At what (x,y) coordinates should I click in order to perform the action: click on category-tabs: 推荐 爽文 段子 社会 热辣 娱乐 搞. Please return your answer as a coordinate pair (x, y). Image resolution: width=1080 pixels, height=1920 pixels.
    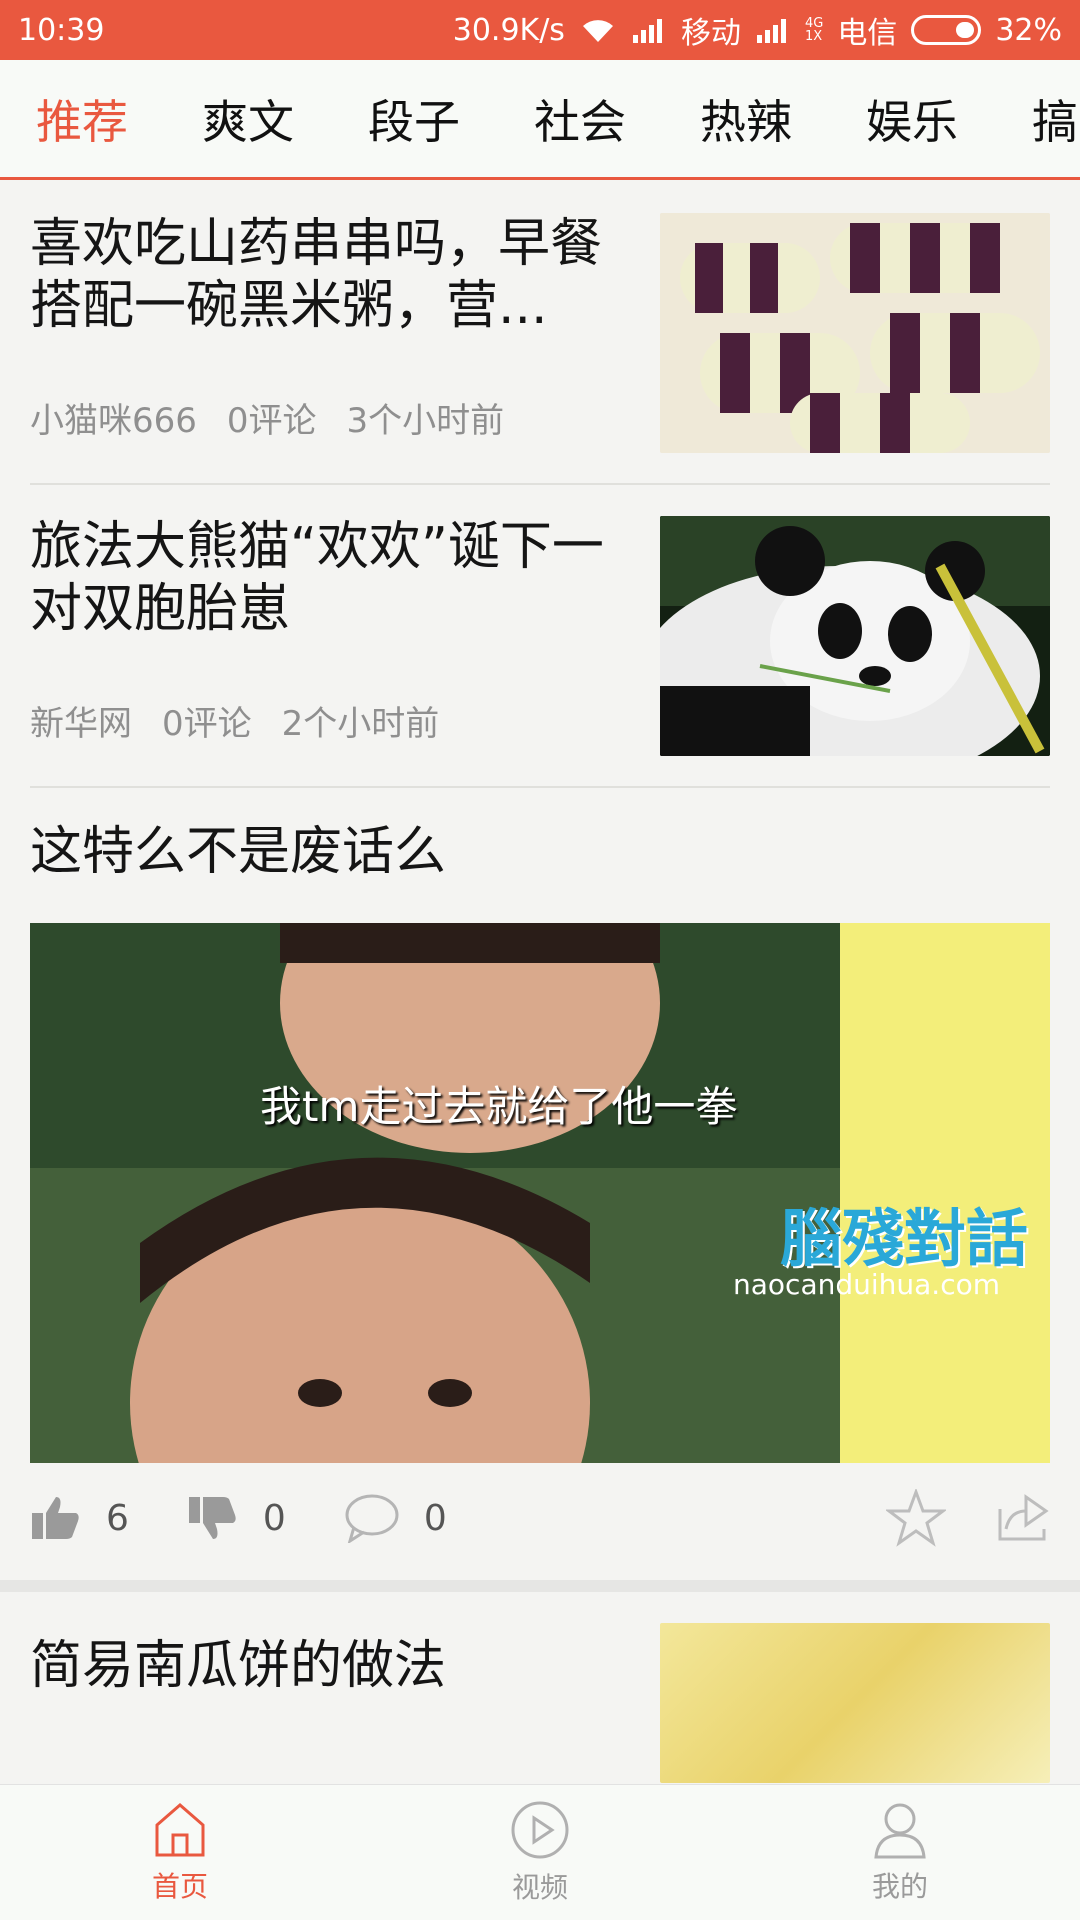
    Looking at the image, I should click on (540, 120).